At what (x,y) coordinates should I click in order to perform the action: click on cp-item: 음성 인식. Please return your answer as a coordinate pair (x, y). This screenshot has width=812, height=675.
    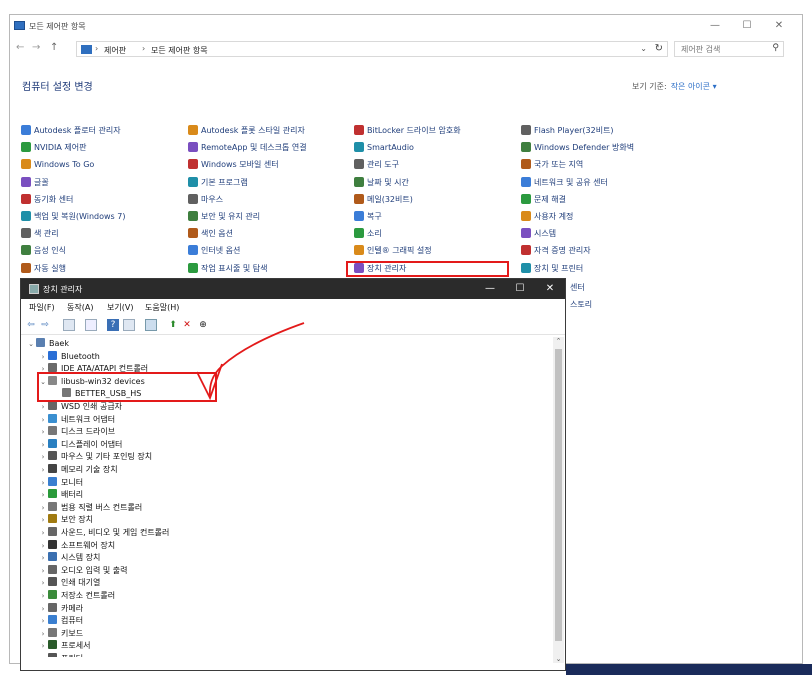
    Looking at the image, I should click on (43, 251).